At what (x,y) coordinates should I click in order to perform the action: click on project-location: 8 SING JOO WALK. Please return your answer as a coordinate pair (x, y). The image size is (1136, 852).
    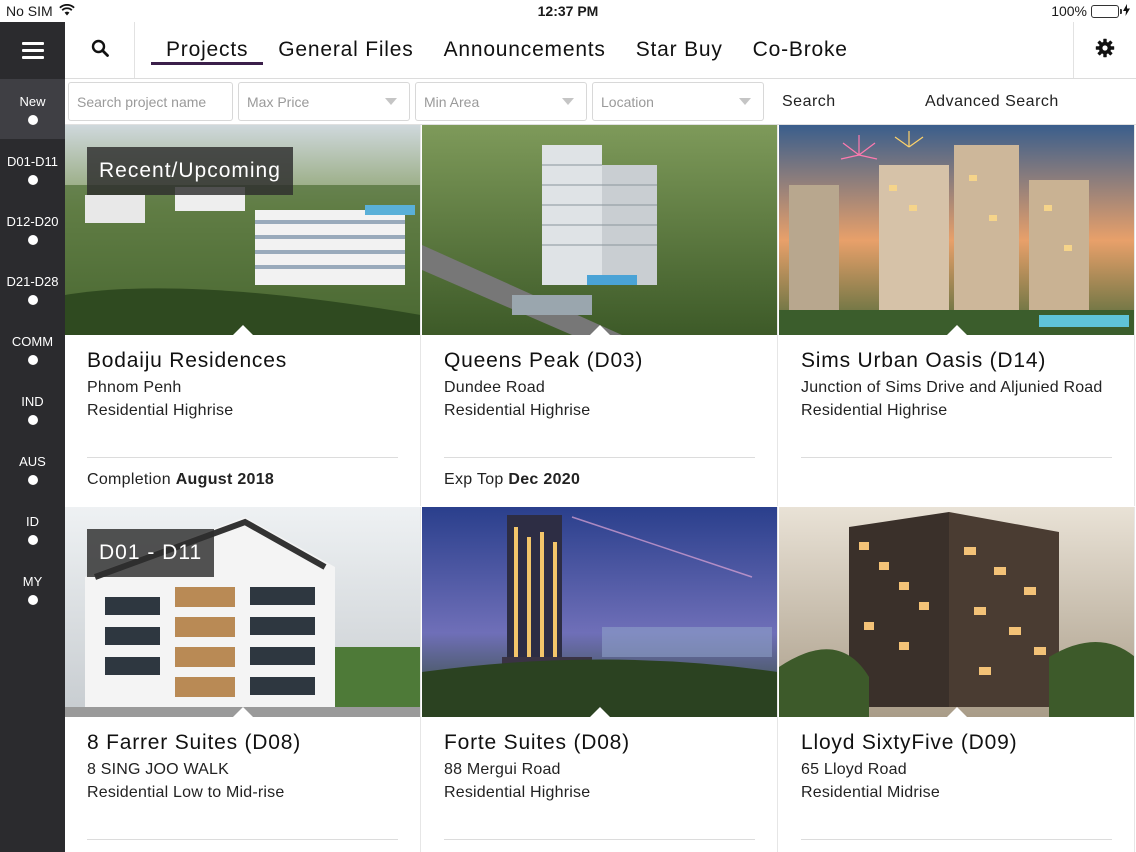
    Looking at the image, I should click on (158, 769).